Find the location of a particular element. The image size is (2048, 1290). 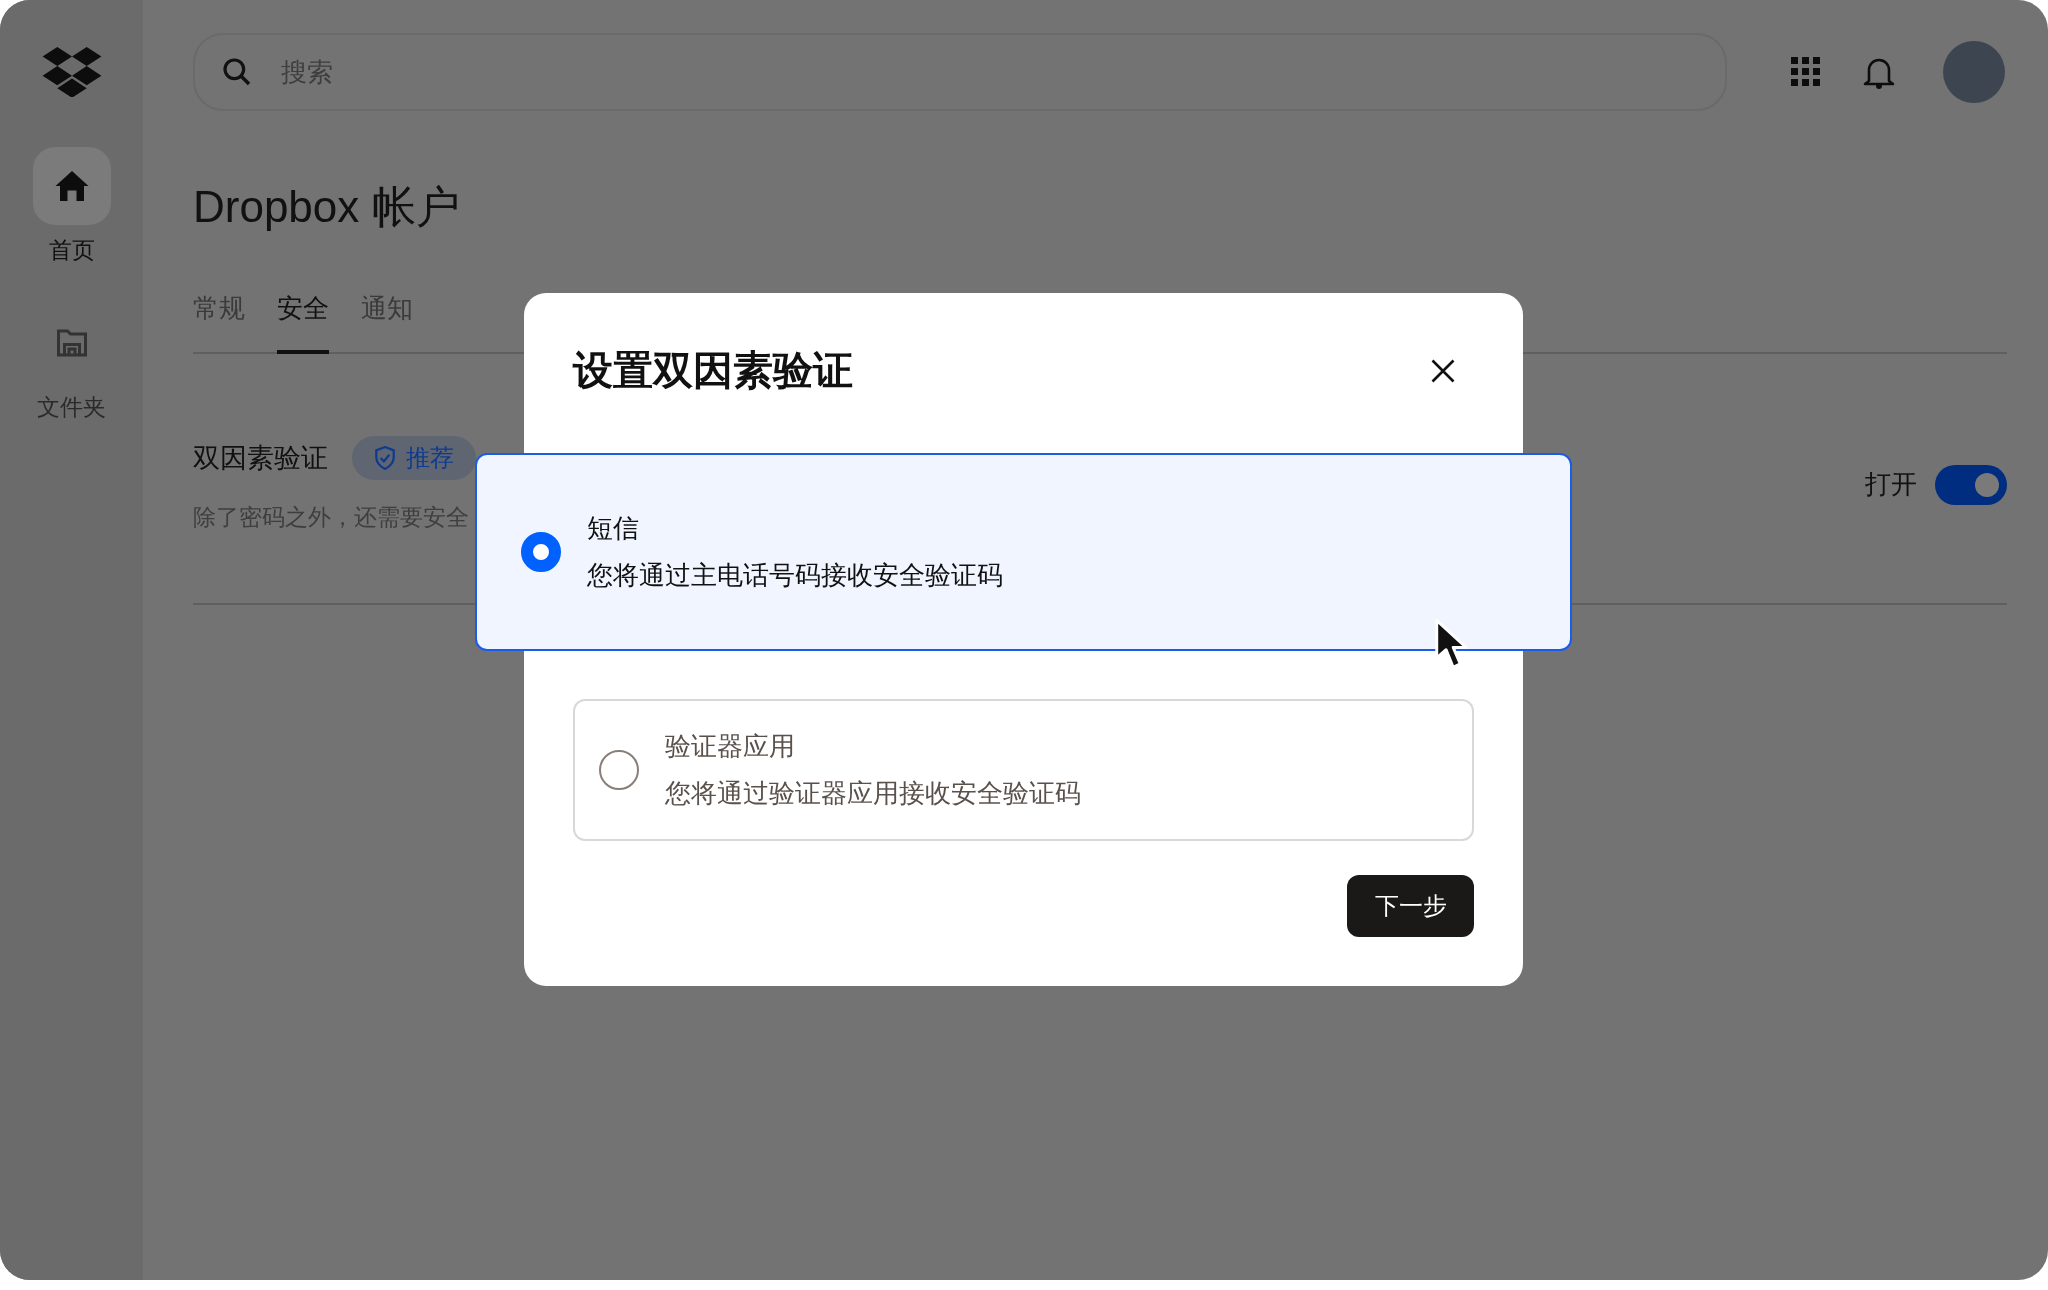

open-box-logo-icon is located at coordinates (71, 72).